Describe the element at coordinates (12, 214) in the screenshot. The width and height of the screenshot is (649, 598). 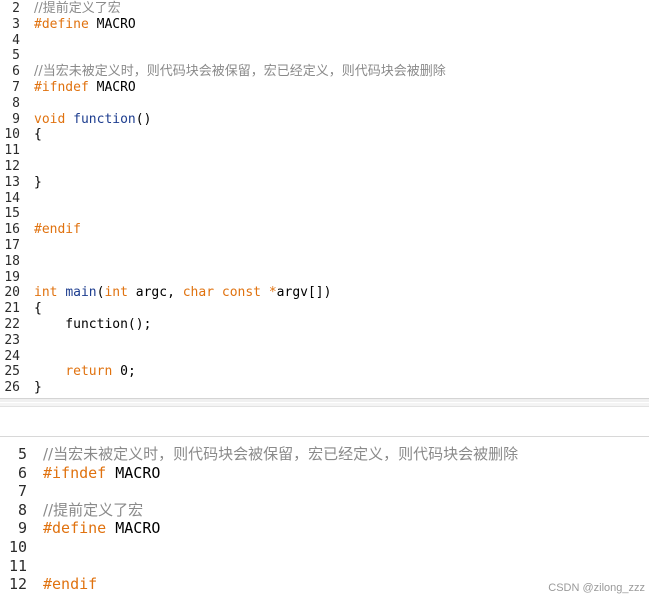
I see `line-number: 15` at that location.